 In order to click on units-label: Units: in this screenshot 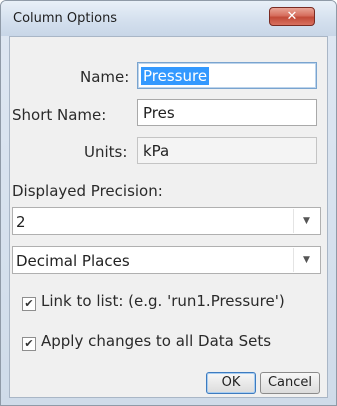, I will do `click(106, 152)`.